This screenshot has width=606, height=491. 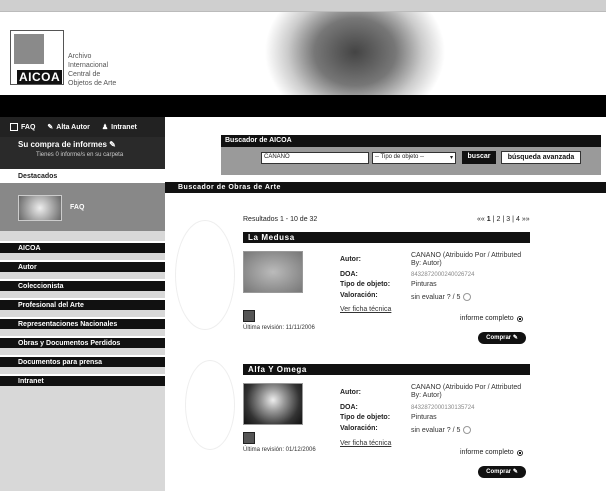 I want to click on faq-link-label: FAQ, so click(x=28, y=127).